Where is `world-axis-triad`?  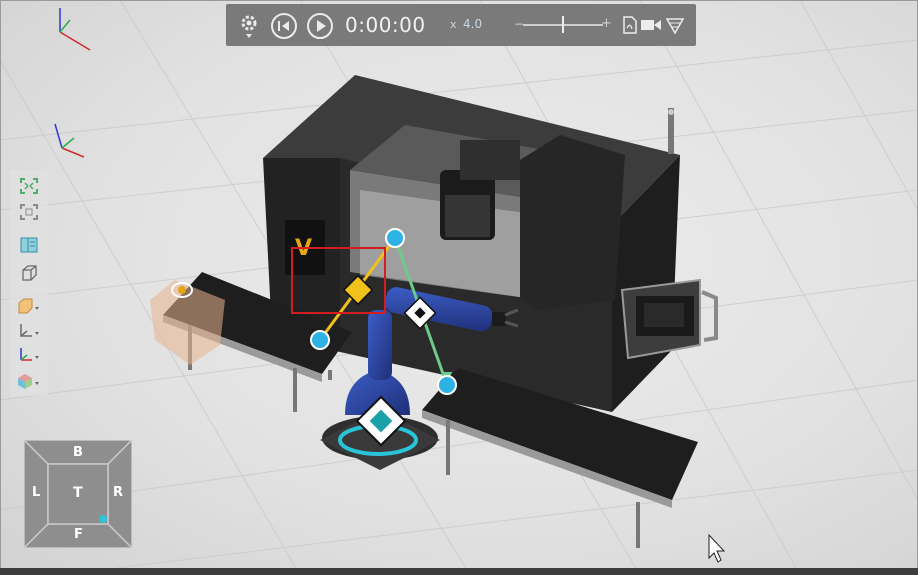 world-axis-triad is located at coordinates (75, 29).